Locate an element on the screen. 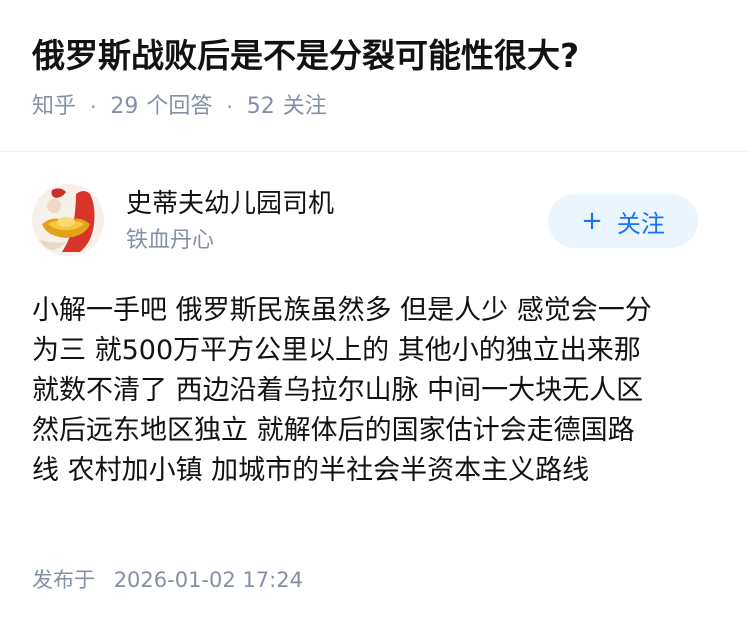  answer-line: 就数不清了 西边沿着乌拉尔山脉 中间一大块无人区 is located at coordinates (338, 390).